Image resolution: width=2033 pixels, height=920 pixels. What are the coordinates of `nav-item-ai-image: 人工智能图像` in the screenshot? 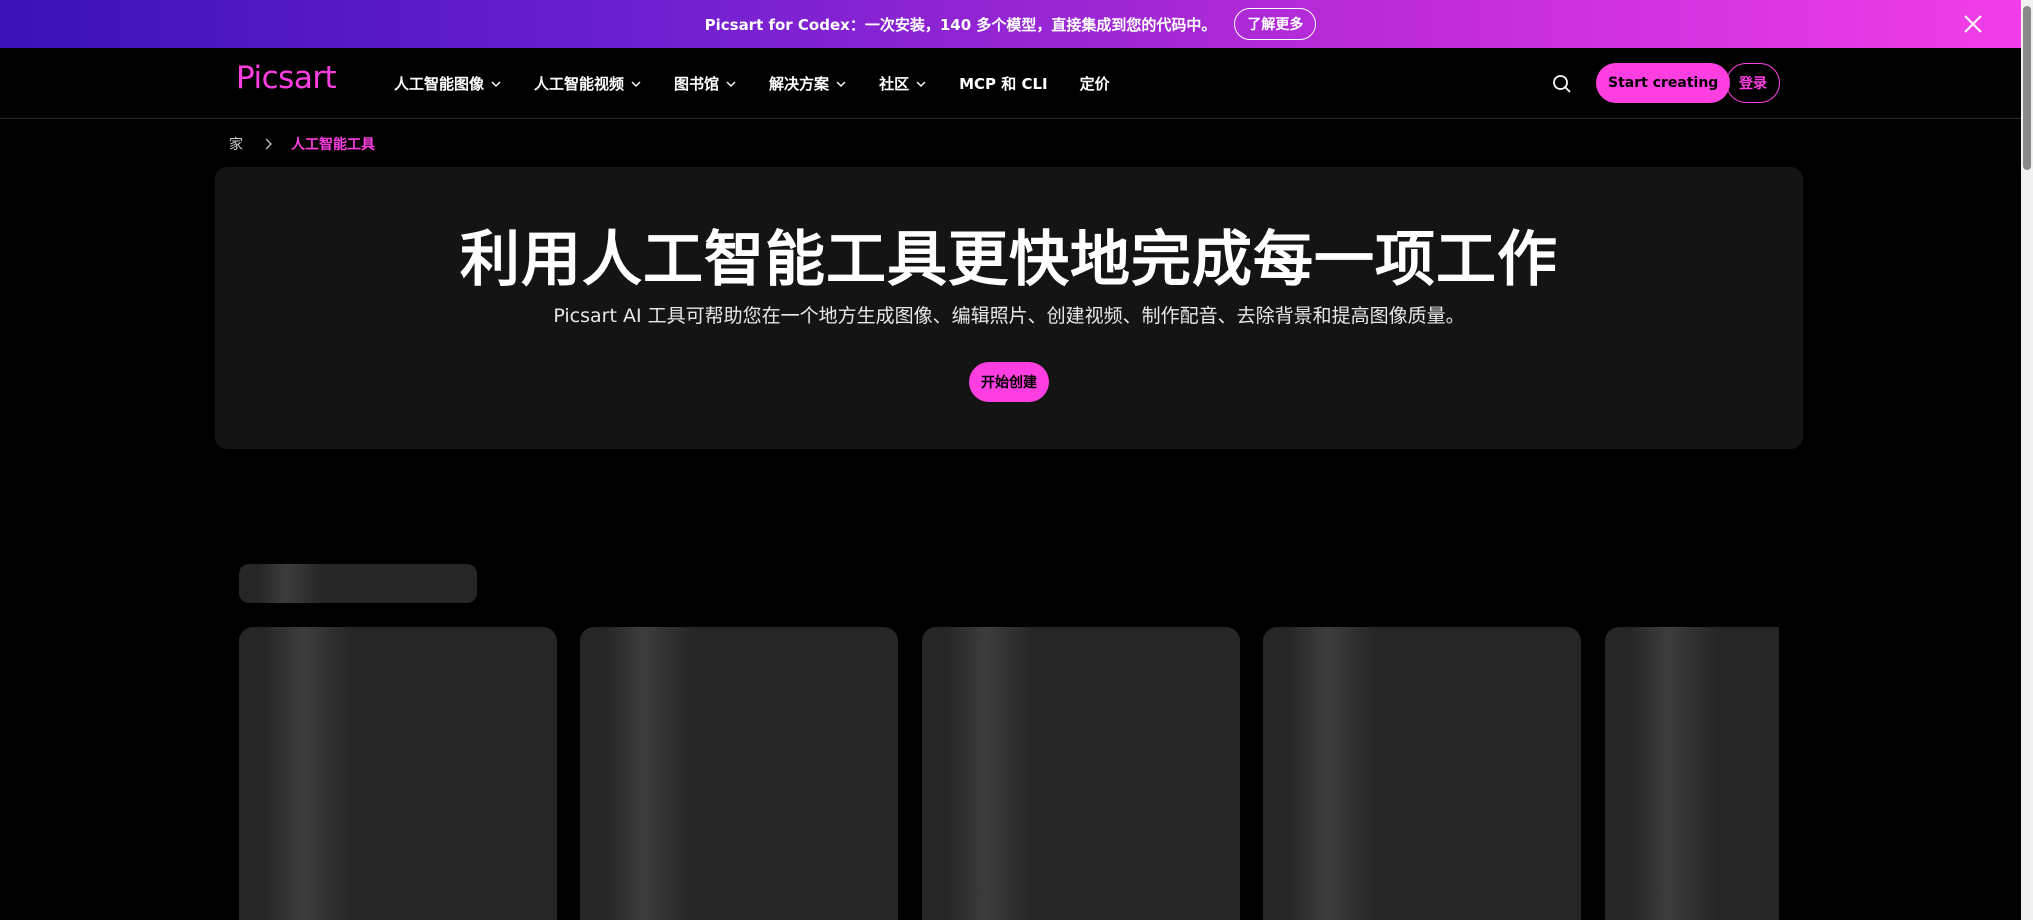 It's located at (448, 83).